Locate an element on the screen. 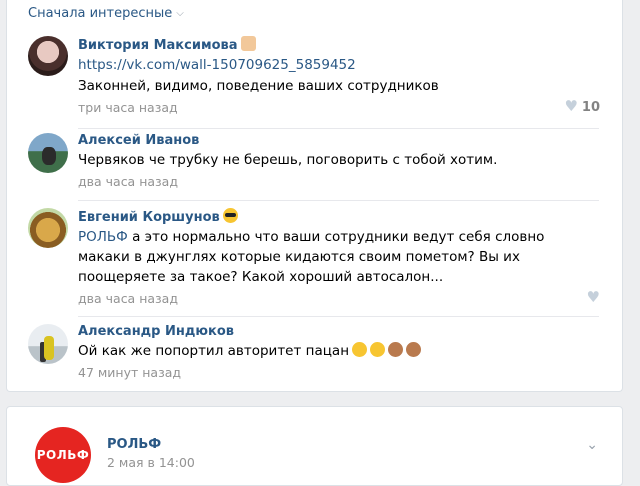  like-count: 10 is located at coordinates (590, 107).